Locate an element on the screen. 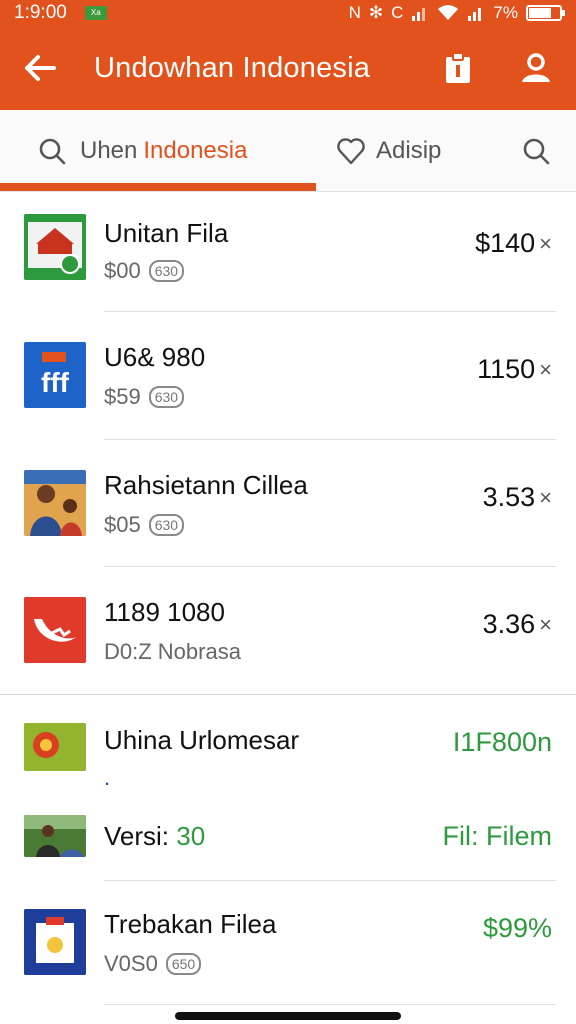  wifi-icon is located at coordinates (448, 12).